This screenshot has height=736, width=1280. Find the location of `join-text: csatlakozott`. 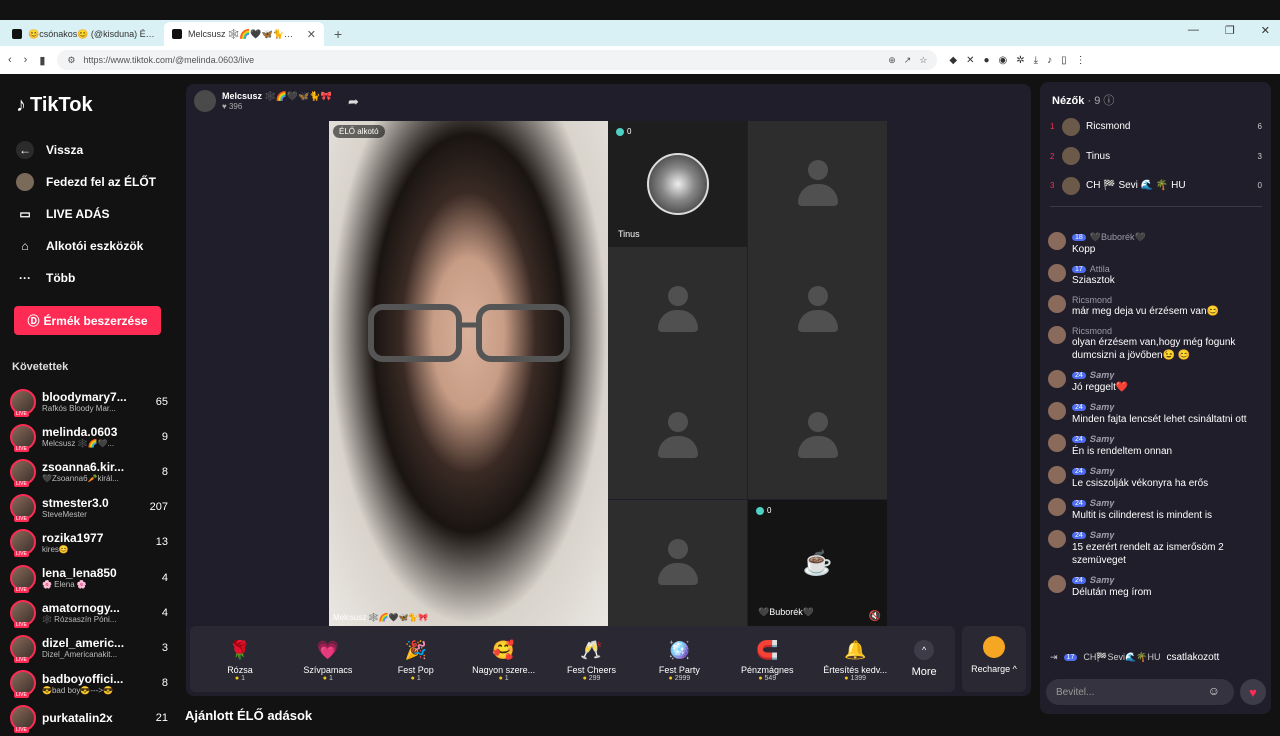

join-text: csatlakozott is located at coordinates (1193, 657).